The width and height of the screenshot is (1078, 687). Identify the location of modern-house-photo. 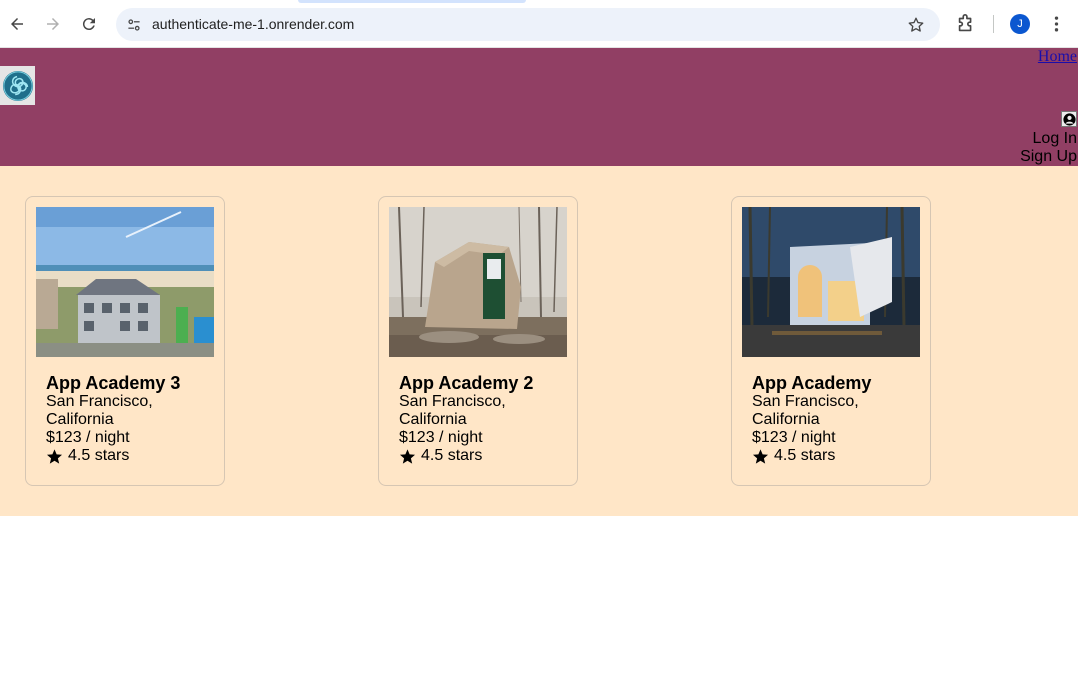
(831, 282).